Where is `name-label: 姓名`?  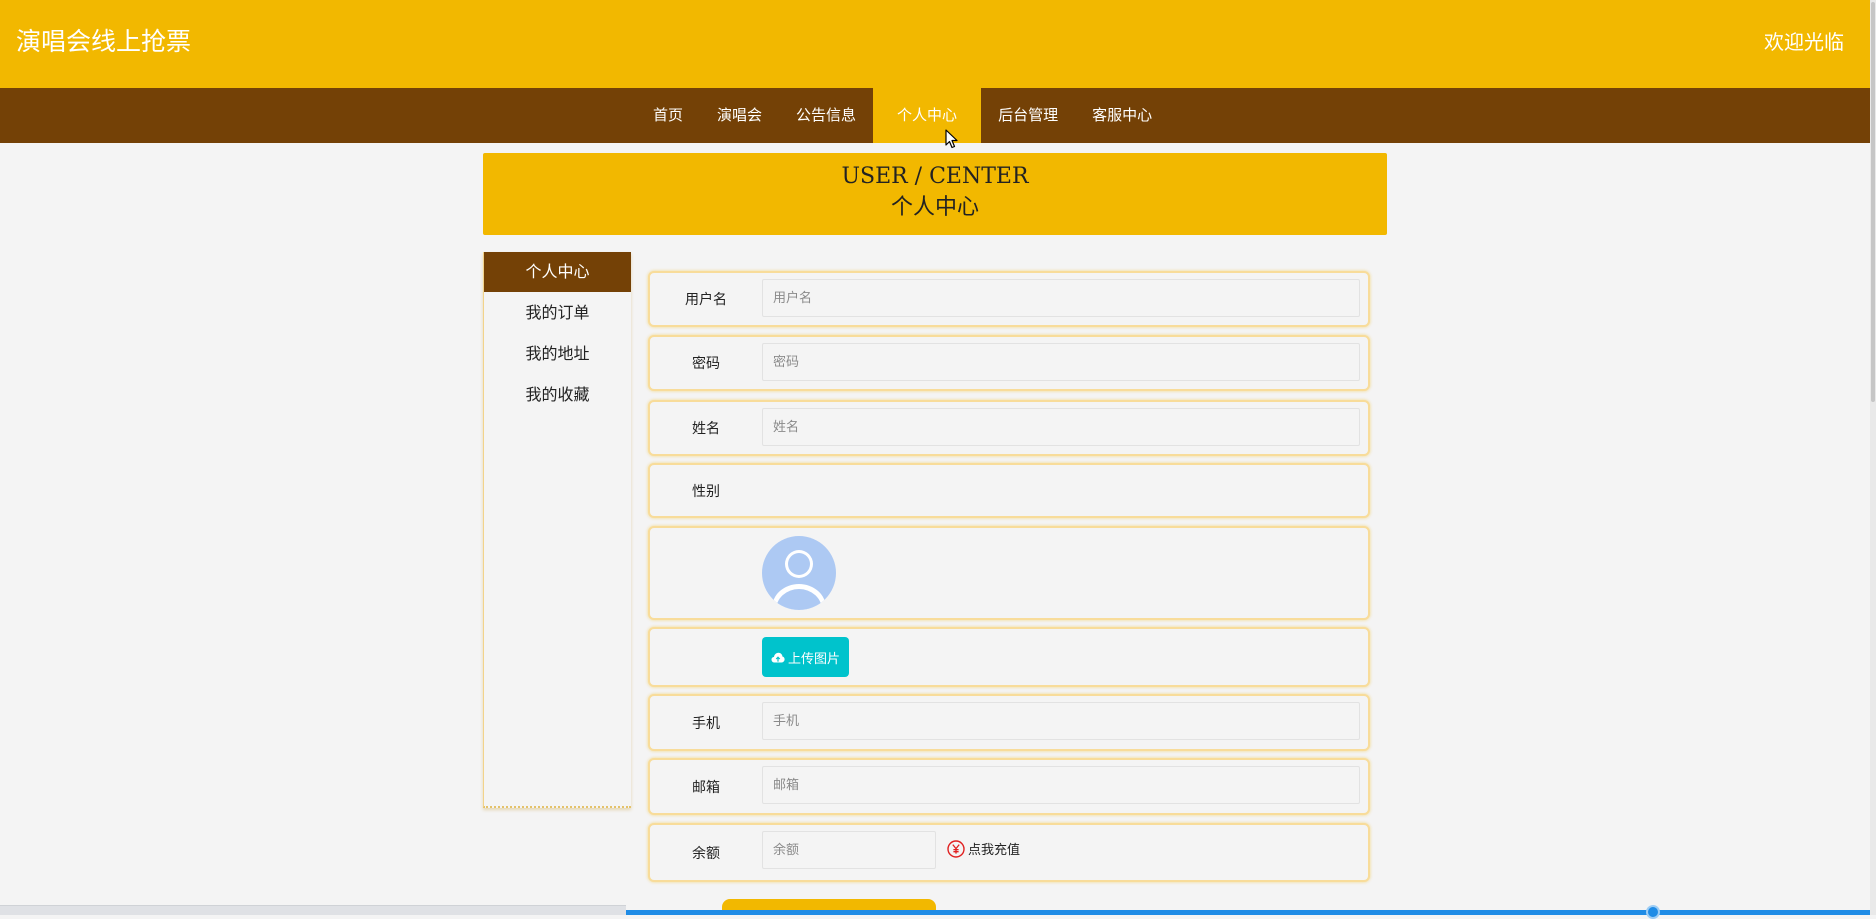 name-label: 姓名 is located at coordinates (706, 429).